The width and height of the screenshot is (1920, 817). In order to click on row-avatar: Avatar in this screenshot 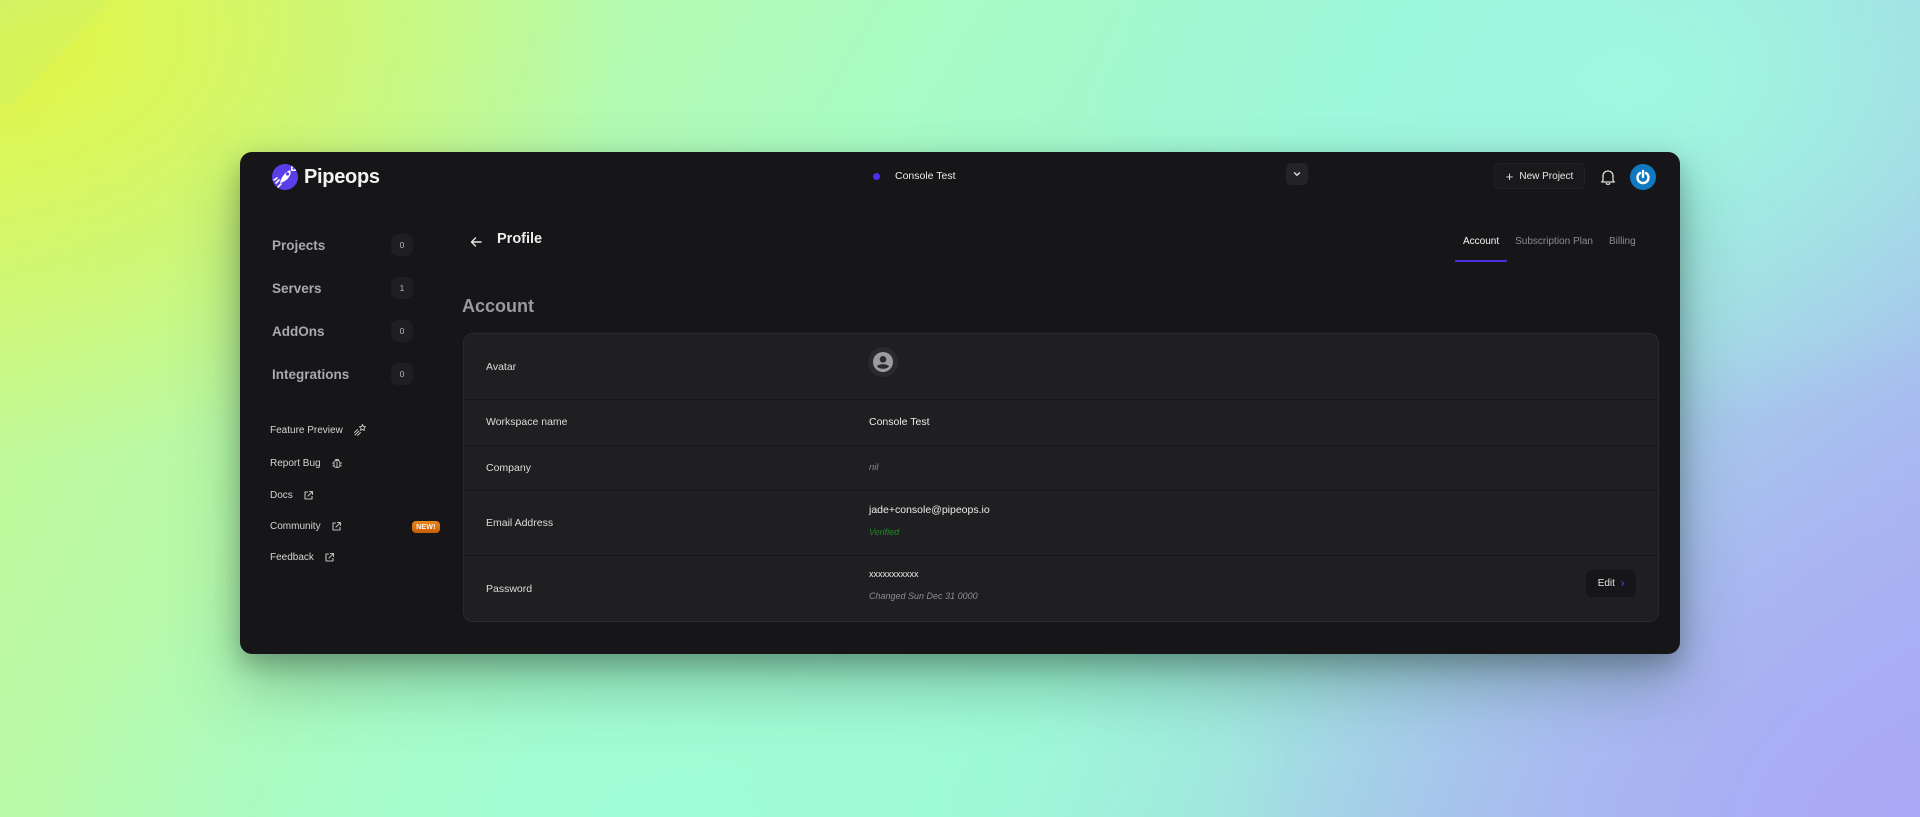, I will do `click(1061, 367)`.